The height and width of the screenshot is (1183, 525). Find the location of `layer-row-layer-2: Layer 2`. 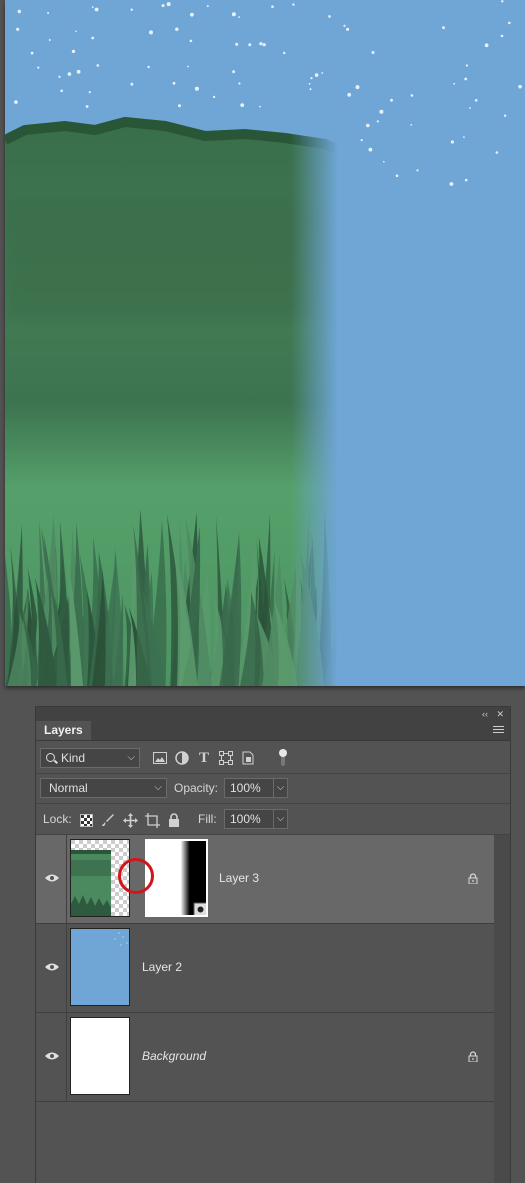

layer-row-layer-2: Layer 2 is located at coordinates (265, 968).